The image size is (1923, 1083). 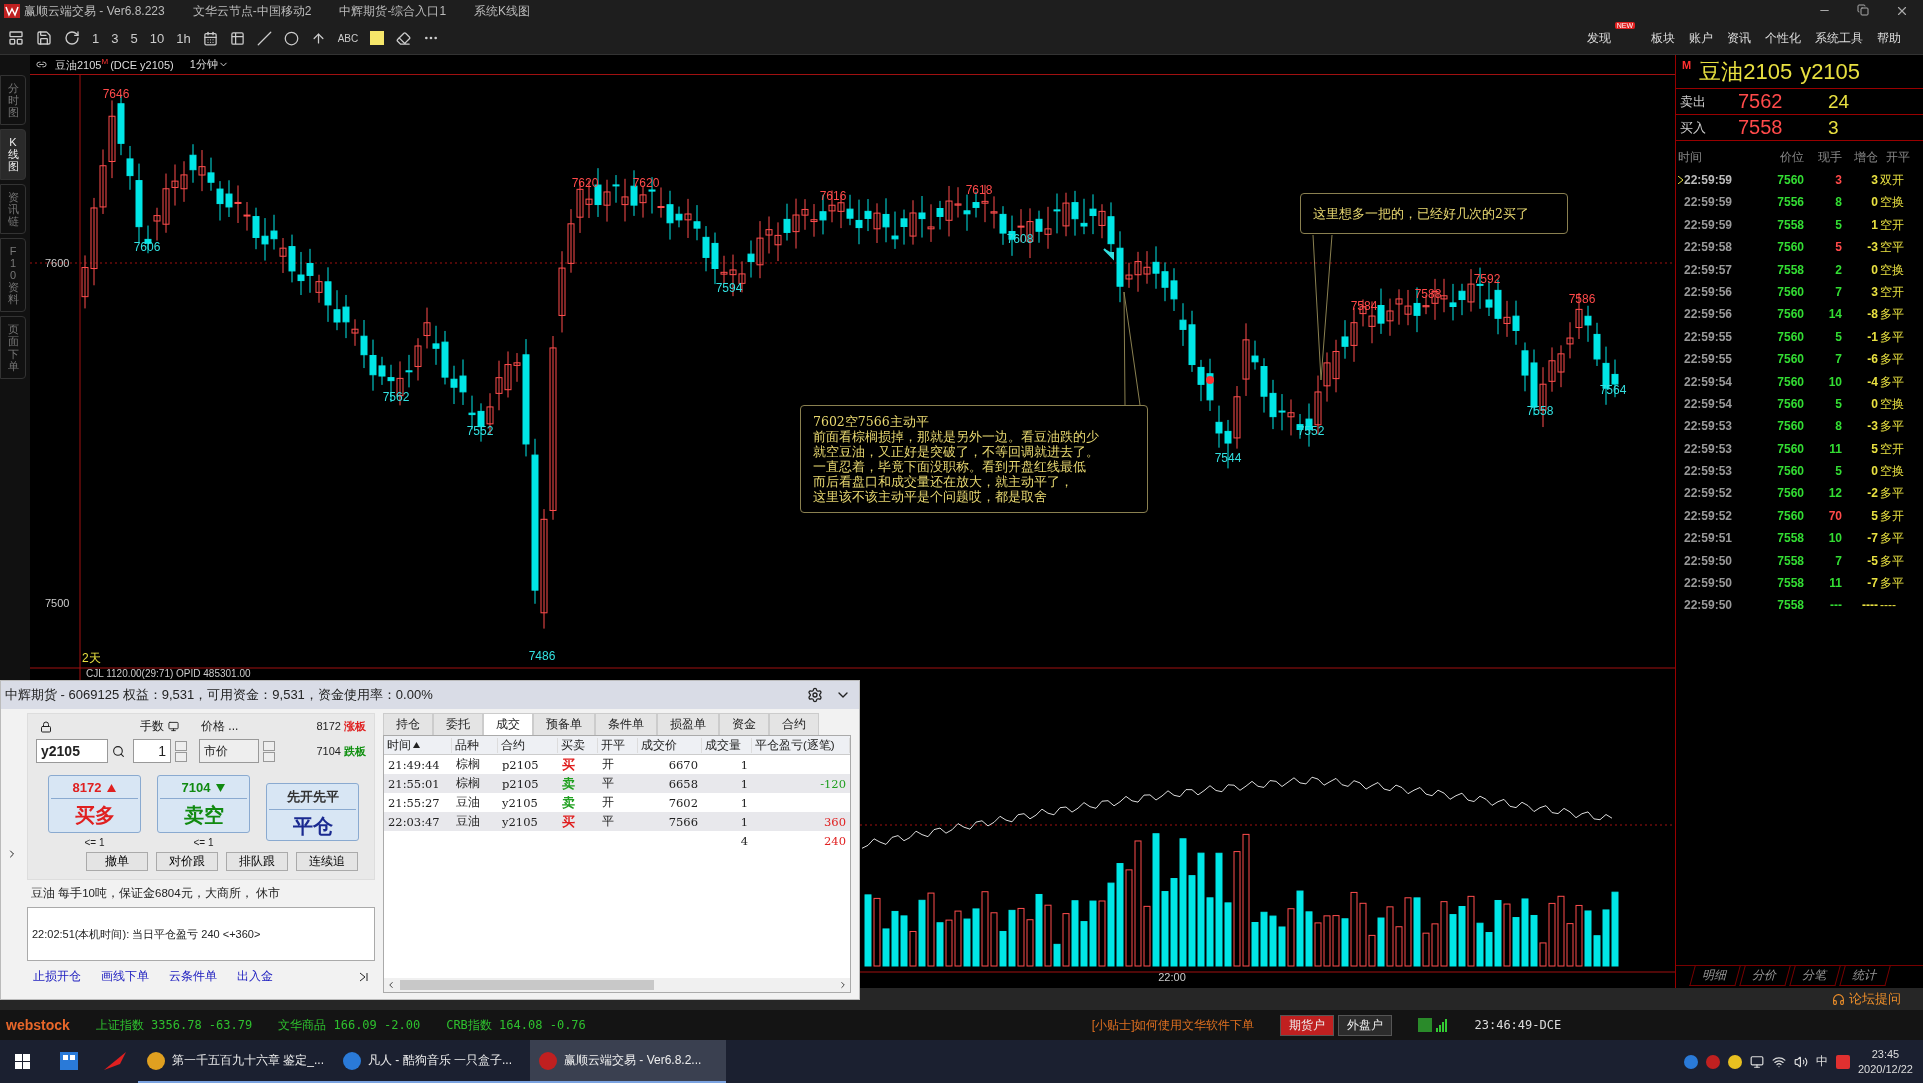 What do you see at coordinates (1739, 38) in the screenshot?
I see `menu-item: 资讯` at bounding box center [1739, 38].